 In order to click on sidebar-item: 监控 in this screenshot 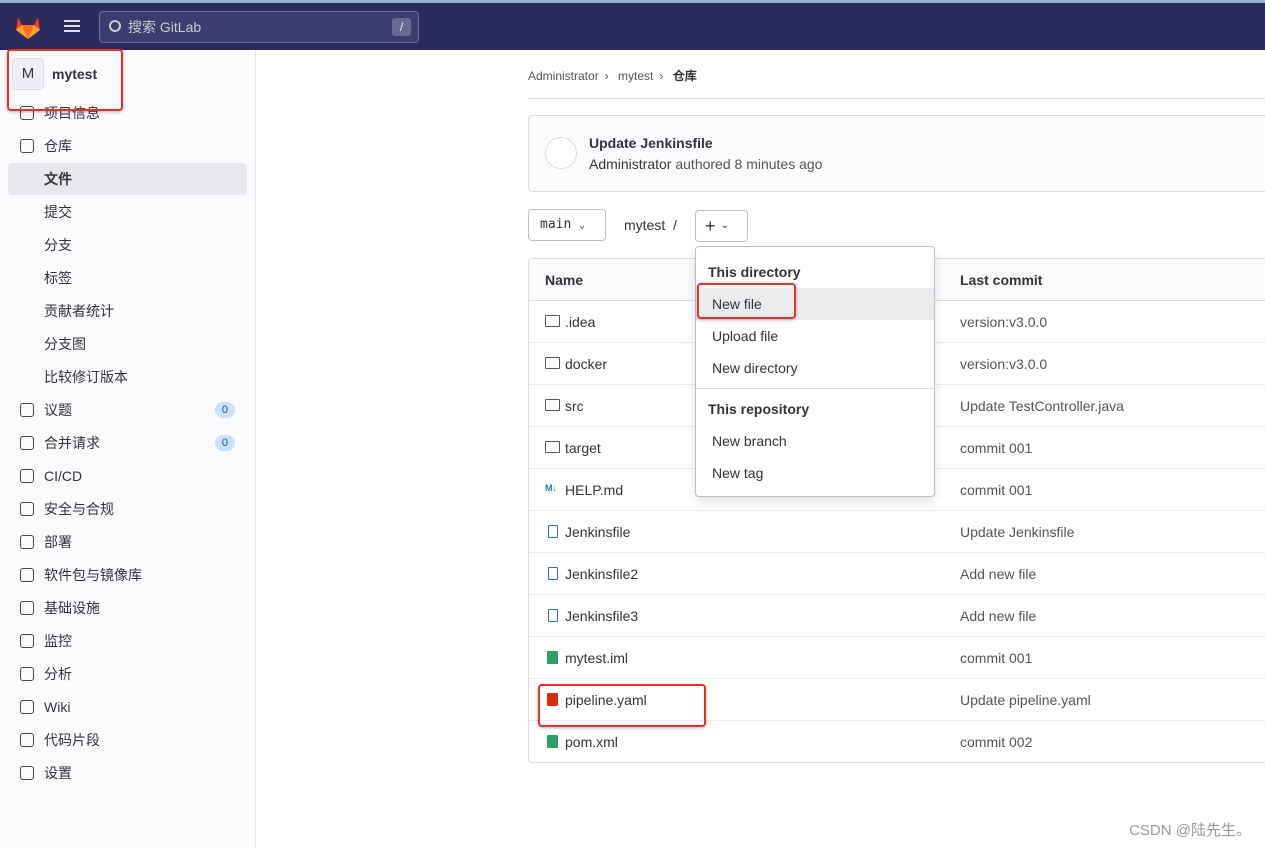, I will do `click(127, 641)`.